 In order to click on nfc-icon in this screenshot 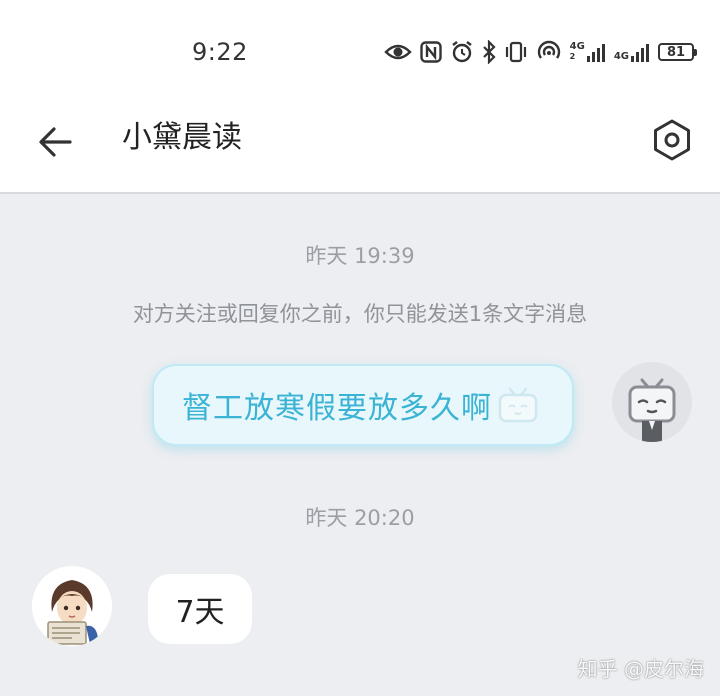, I will do `click(430, 52)`.